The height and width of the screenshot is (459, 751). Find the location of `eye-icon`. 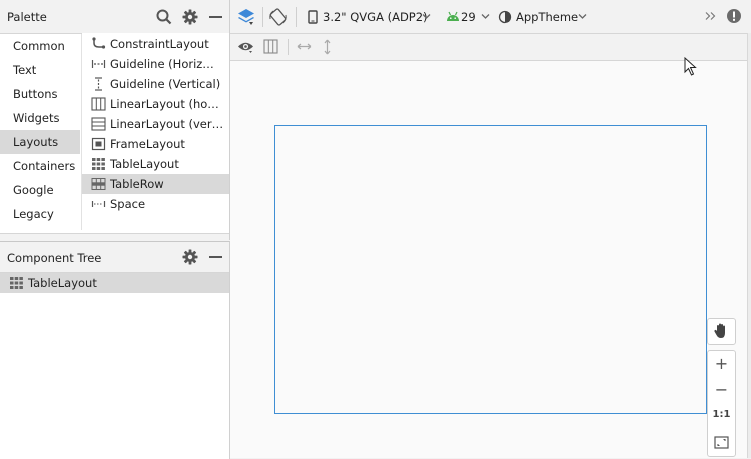

eye-icon is located at coordinates (245, 46).